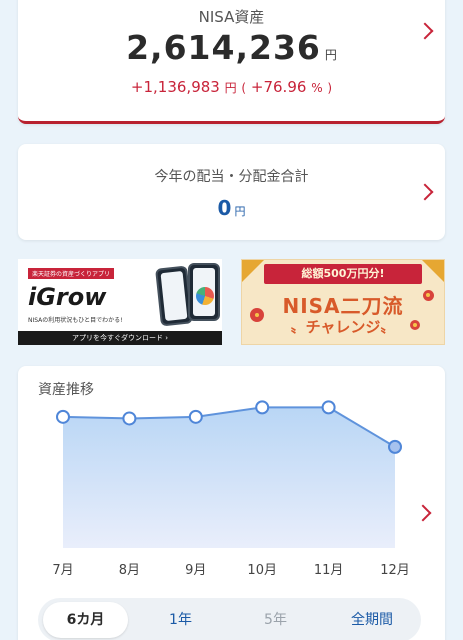 Image resolution: width=463 pixels, height=640 pixels. What do you see at coordinates (67, 297) in the screenshot?
I see `igrow-logo: iGrow` at bounding box center [67, 297].